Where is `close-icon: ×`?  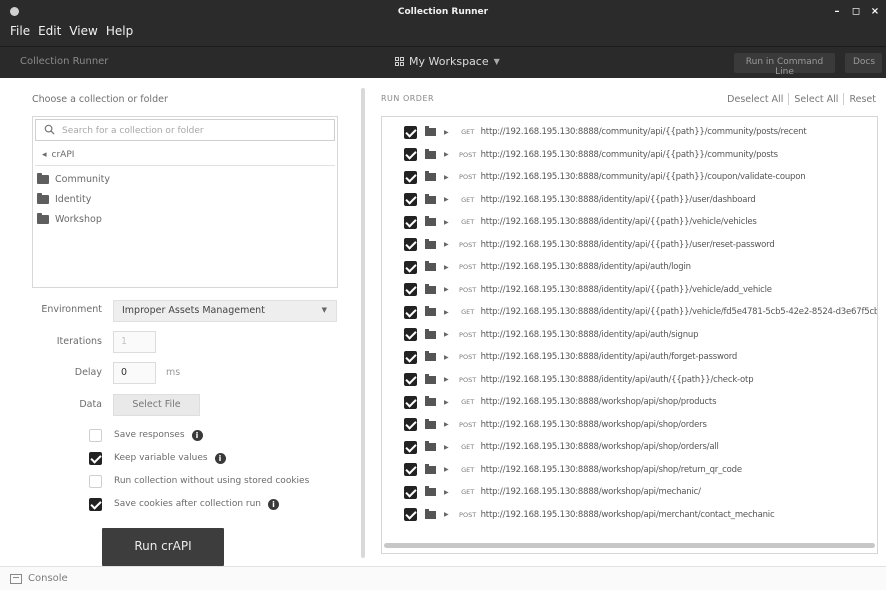 close-icon: × is located at coordinates (875, 11).